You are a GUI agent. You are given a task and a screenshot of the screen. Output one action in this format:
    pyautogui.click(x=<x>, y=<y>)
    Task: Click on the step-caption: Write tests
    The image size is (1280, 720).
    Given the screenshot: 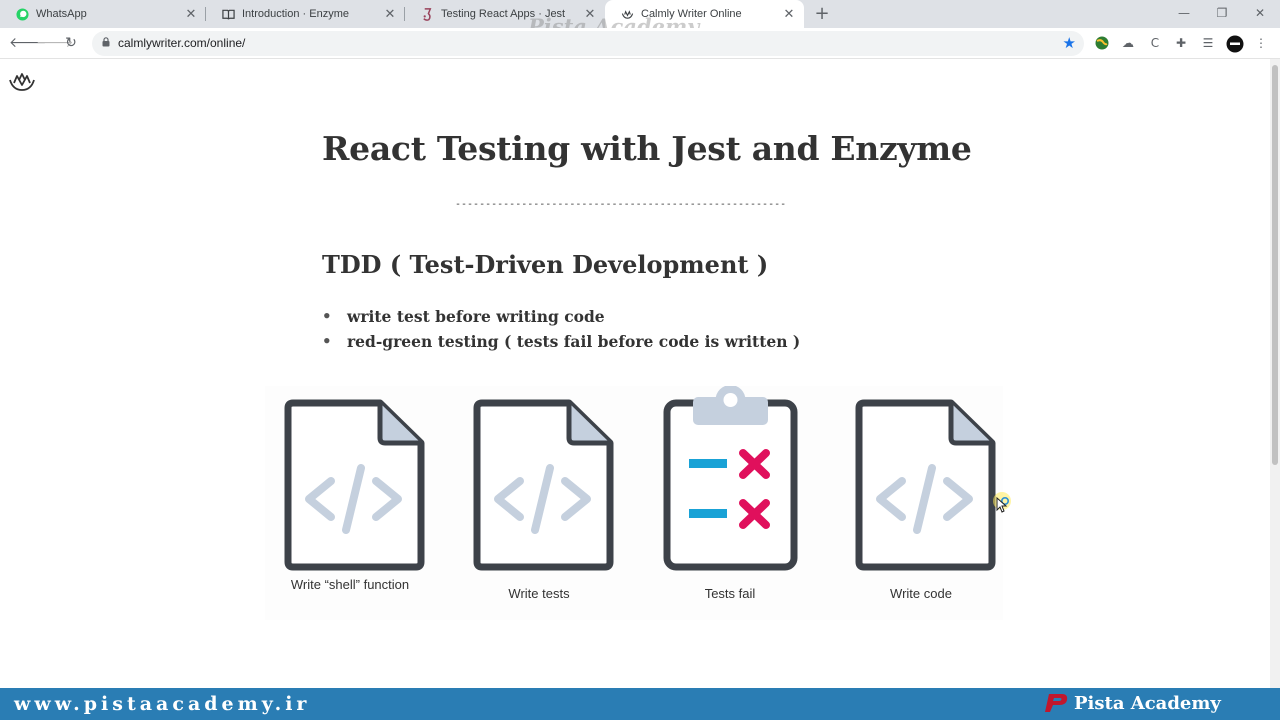 What is the action you would take?
    pyautogui.click(x=539, y=593)
    